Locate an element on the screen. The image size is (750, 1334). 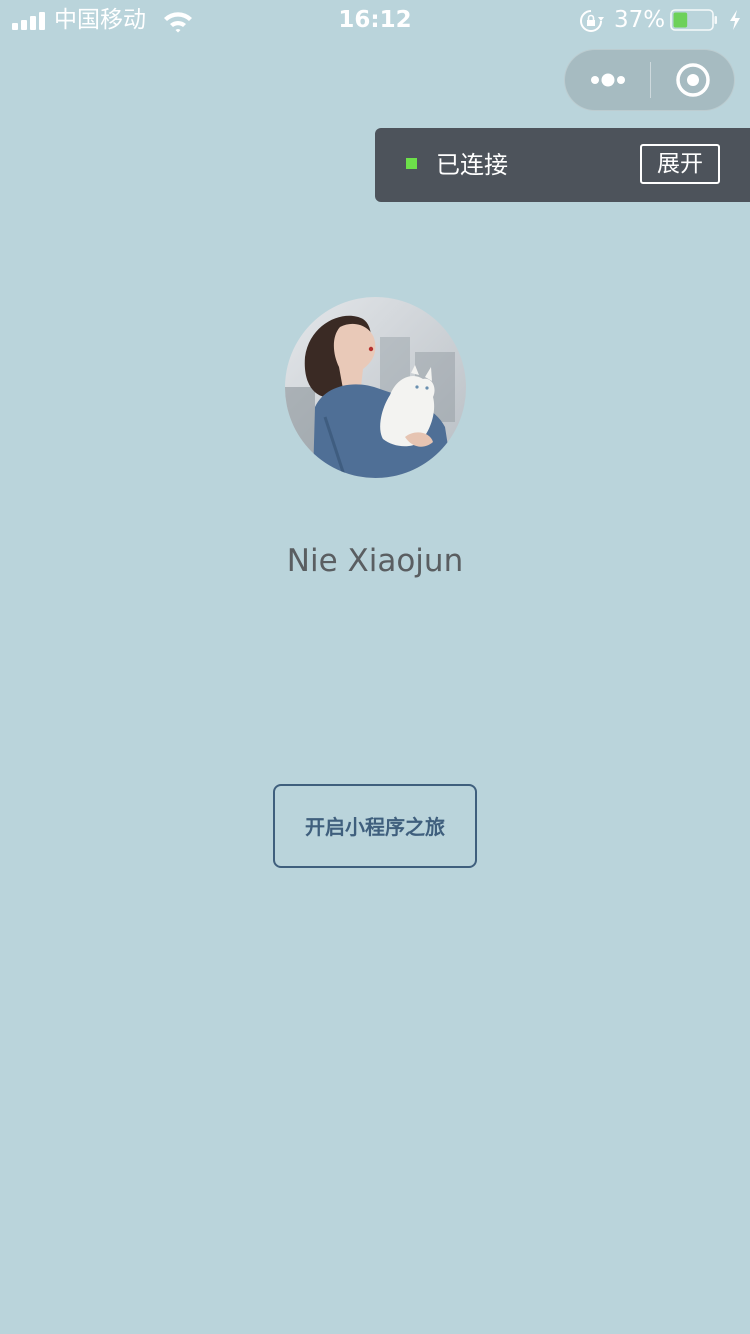
charging-icon is located at coordinates (735, 20).